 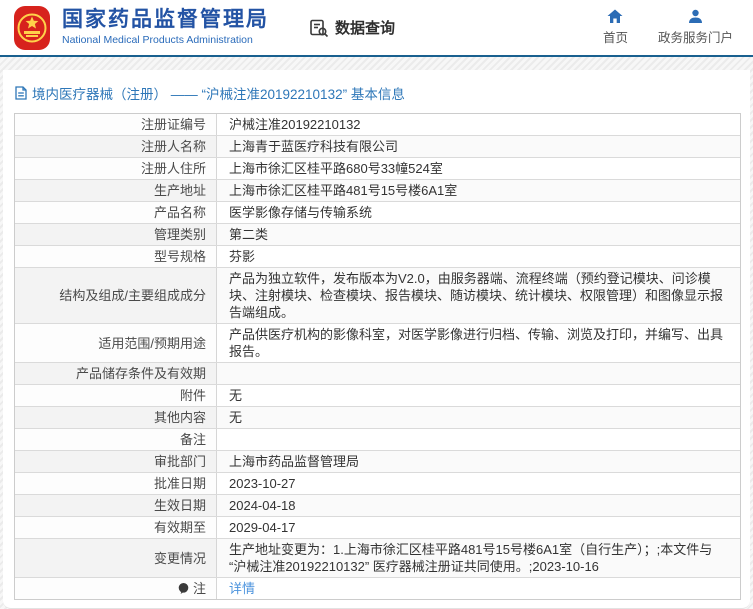 What do you see at coordinates (695, 16) in the screenshot?
I see `person-icon` at bounding box center [695, 16].